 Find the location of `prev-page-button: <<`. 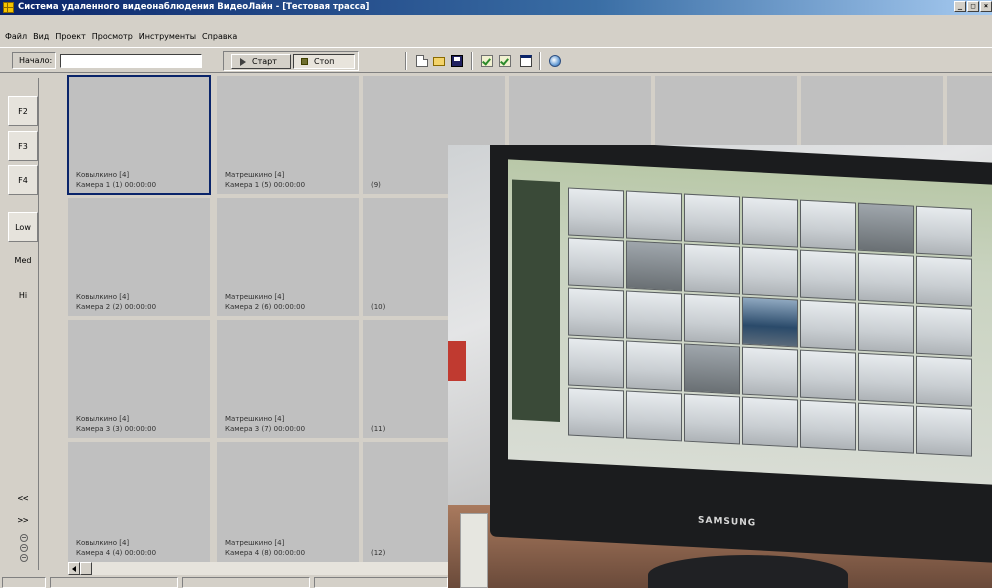

prev-page-button: << is located at coordinates (23, 499).